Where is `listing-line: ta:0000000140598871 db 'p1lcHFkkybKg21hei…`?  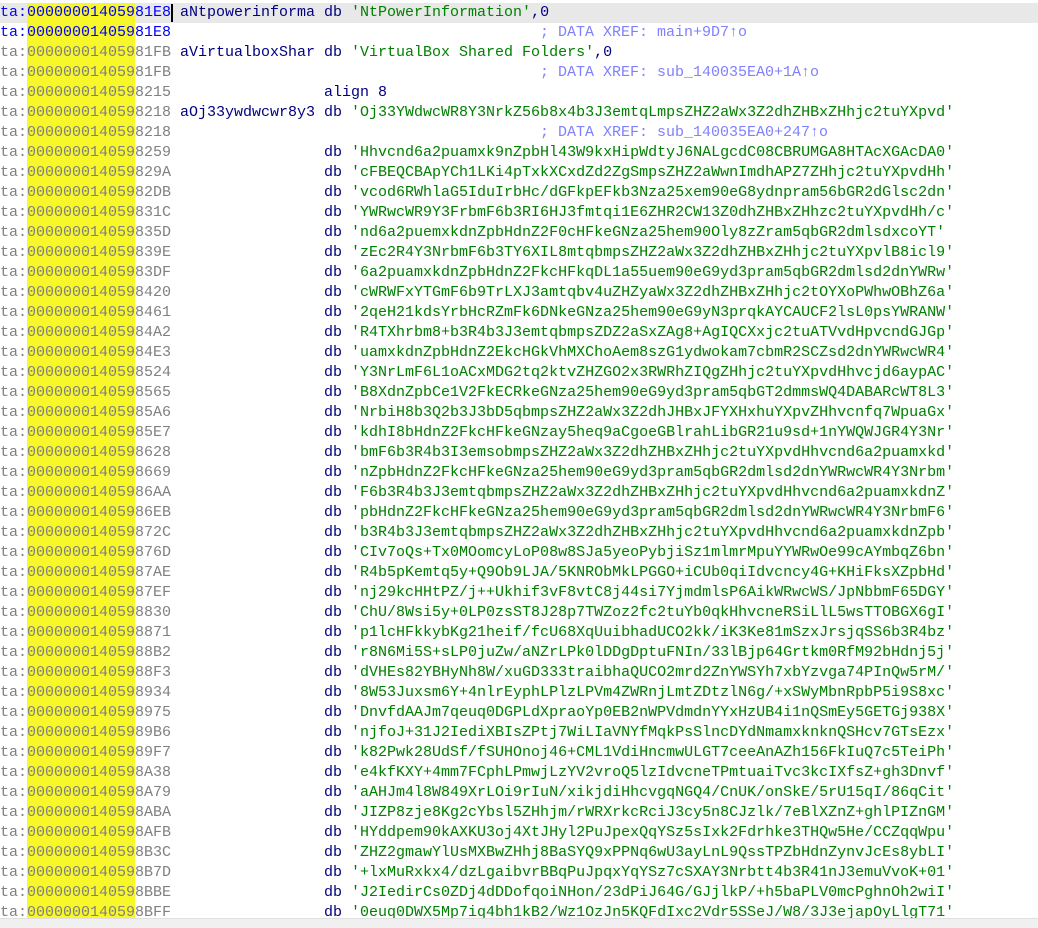 listing-line: ta:0000000140598871 db 'p1lcHFkkybKg21hei… is located at coordinates (519, 633).